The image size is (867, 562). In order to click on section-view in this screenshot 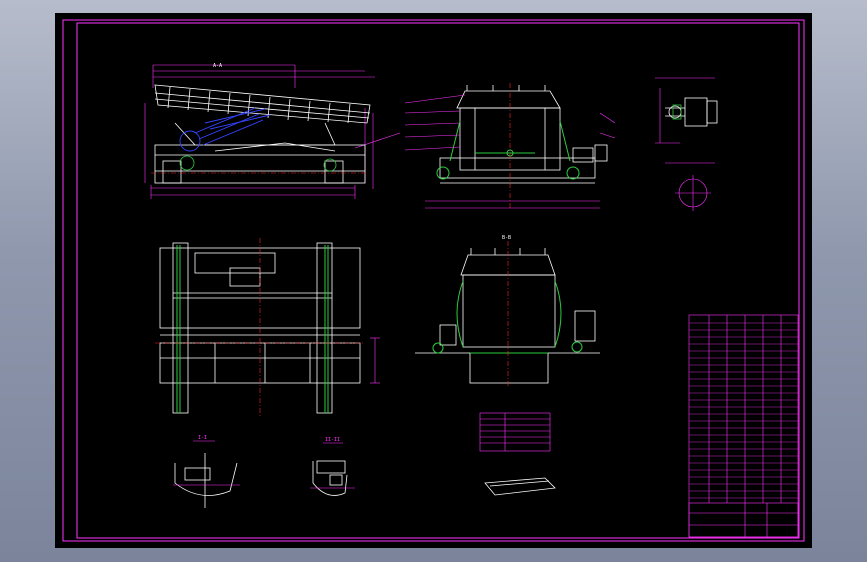, I will do `click(507, 314)`.